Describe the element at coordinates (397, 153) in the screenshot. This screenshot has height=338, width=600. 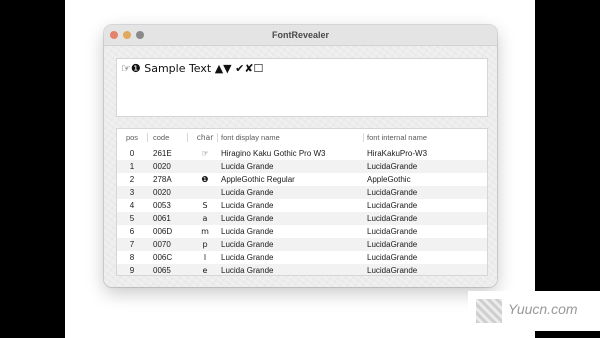
I see `cell-font-internal-name: HiraKakuPro-W3` at that location.